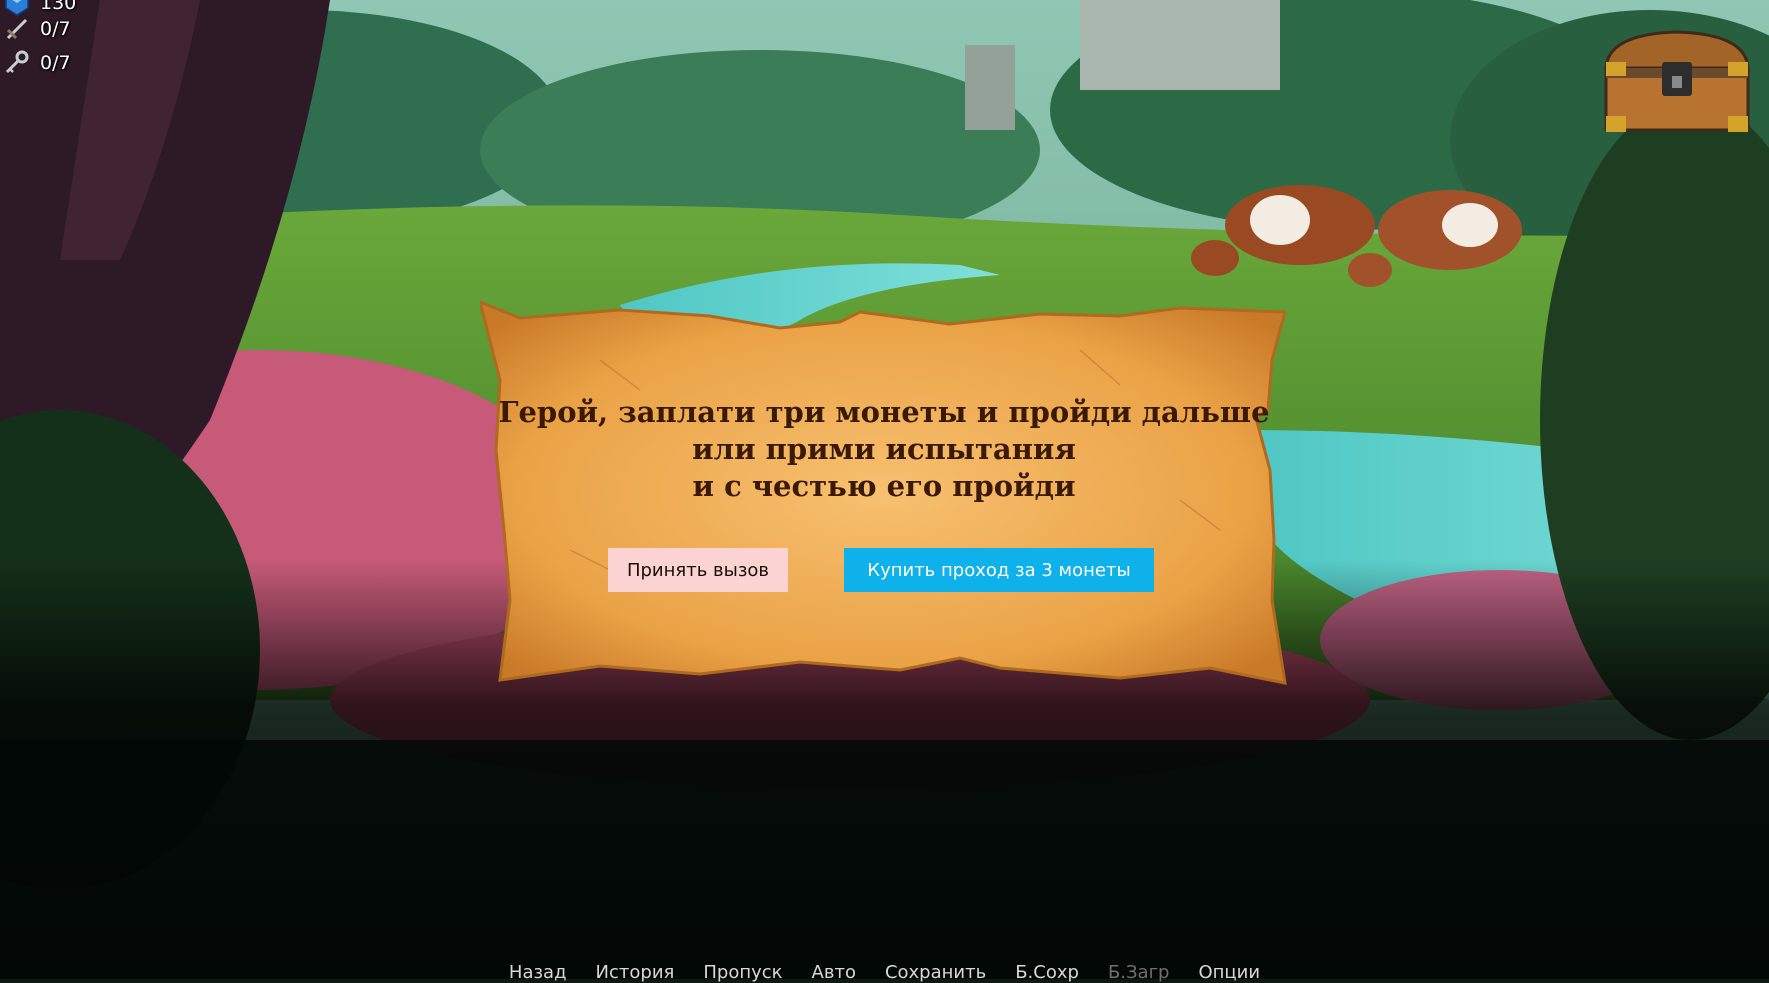  Describe the element at coordinates (884, 486) in the screenshot. I see `message-line-3: и с честью его пройди` at that location.